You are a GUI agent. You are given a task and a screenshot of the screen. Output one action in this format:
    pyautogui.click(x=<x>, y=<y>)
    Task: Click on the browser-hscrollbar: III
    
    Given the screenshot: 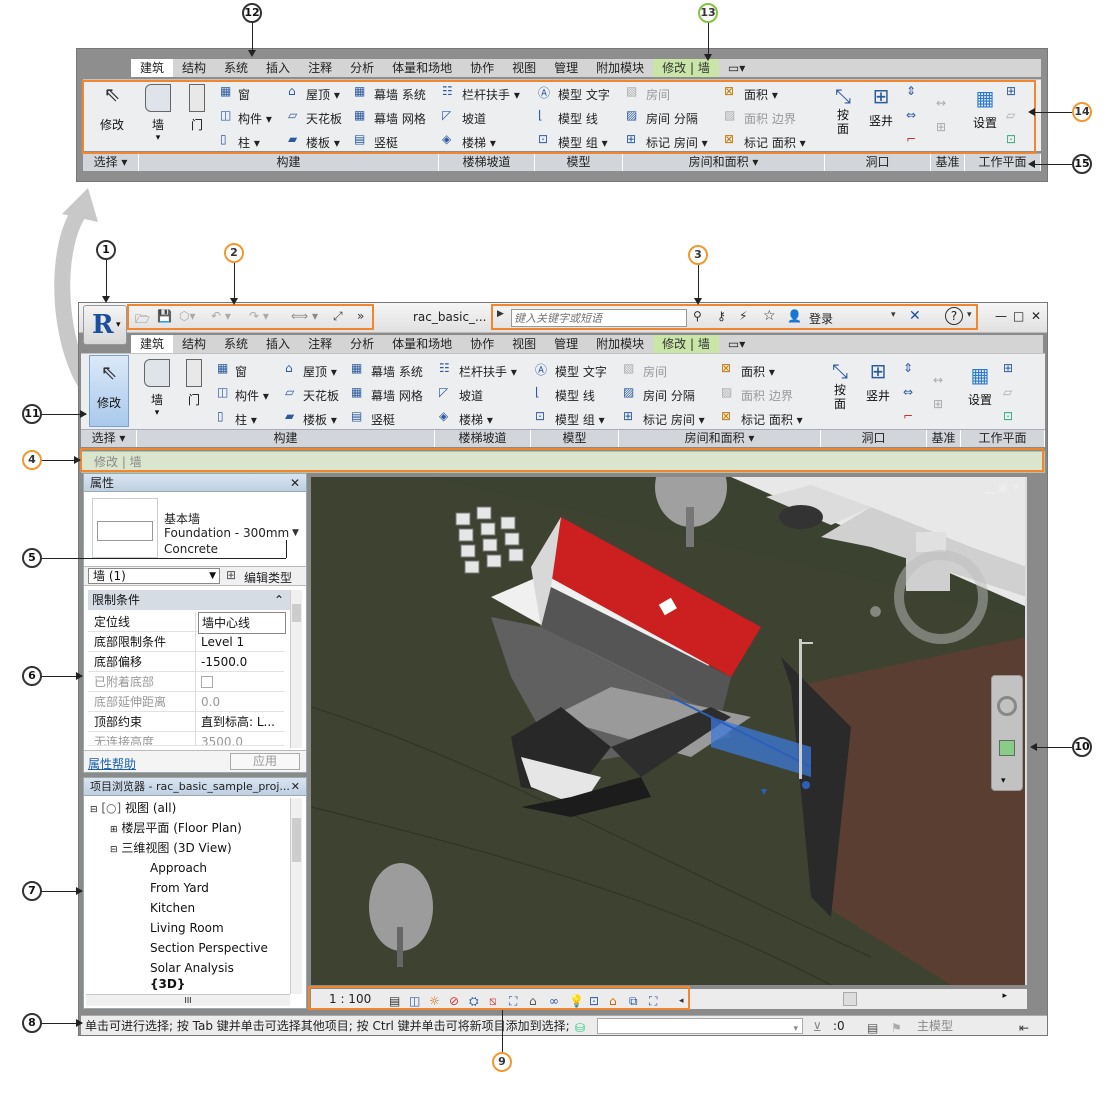 What is the action you would take?
    pyautogui.click(x=188, y=1000)
    